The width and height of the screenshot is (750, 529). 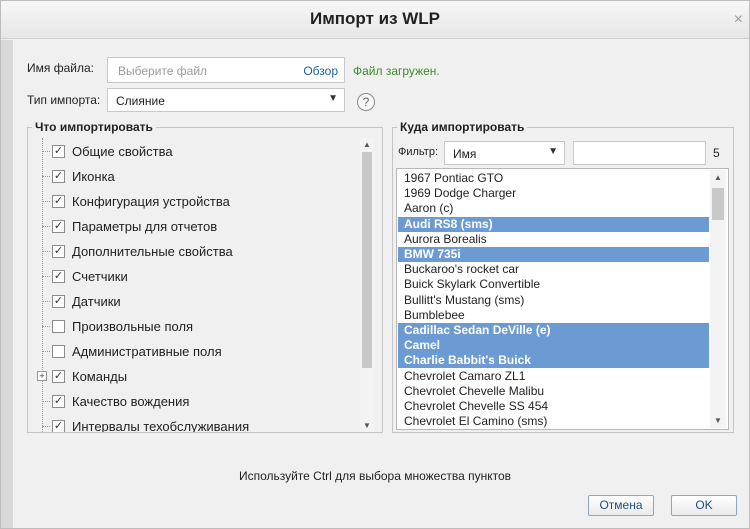 I want to click on help-icon: ?, so click(x=366, y=102).